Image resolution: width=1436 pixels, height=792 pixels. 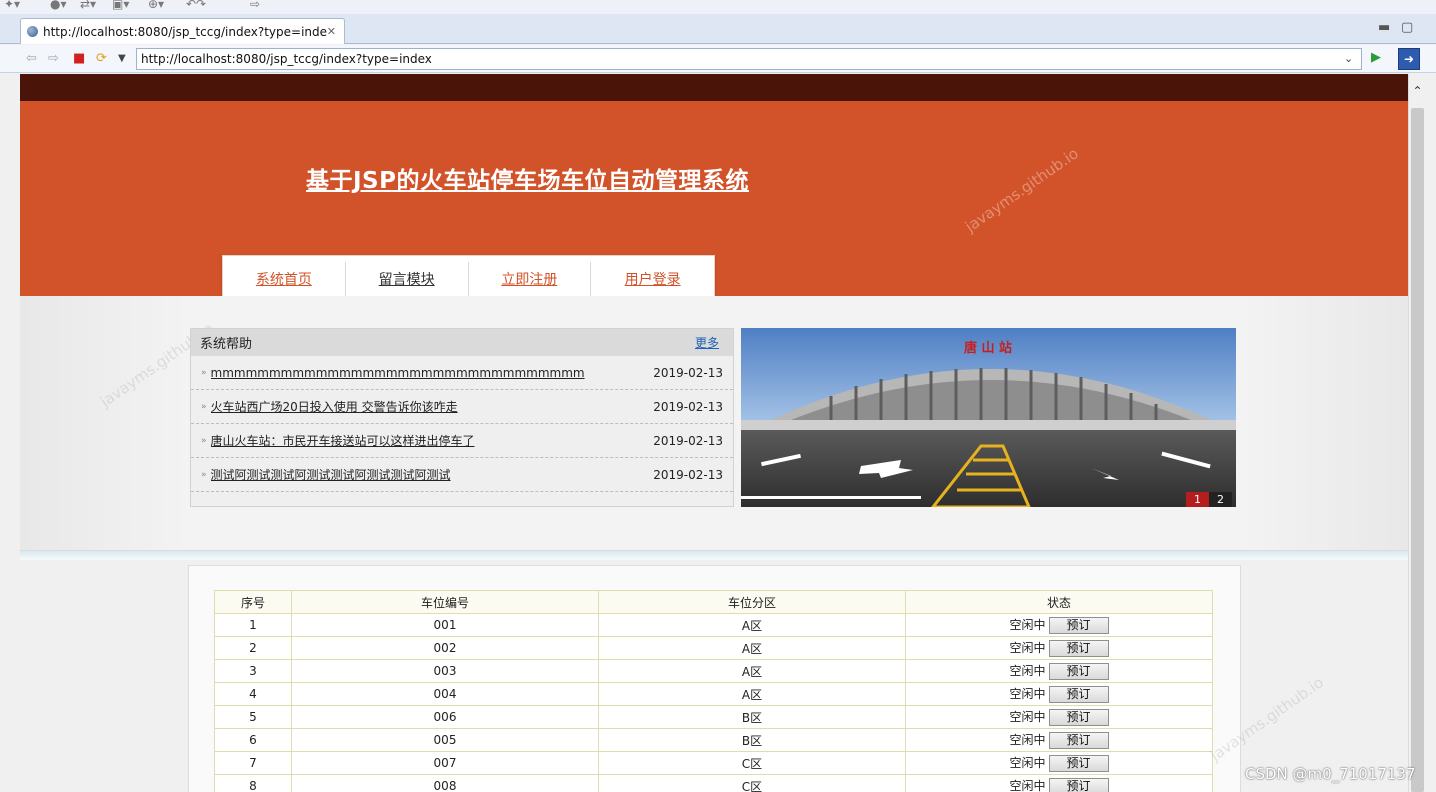 I want to click on forward-arrow-icon: ⇨, so click(x=53, y=58).